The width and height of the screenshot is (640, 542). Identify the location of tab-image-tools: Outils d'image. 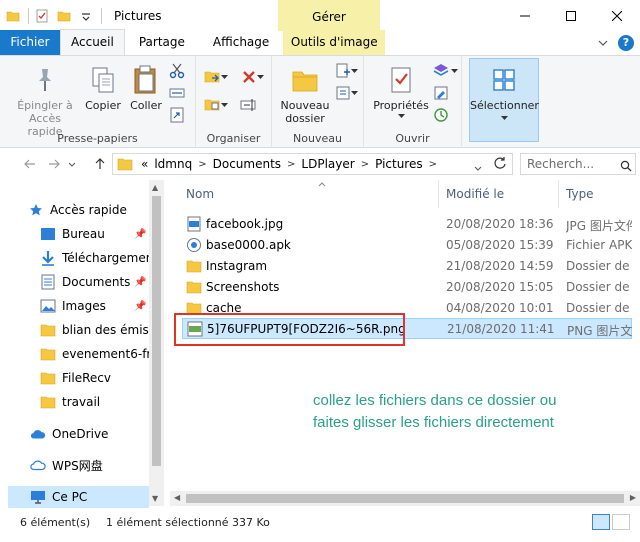
(334, 42).